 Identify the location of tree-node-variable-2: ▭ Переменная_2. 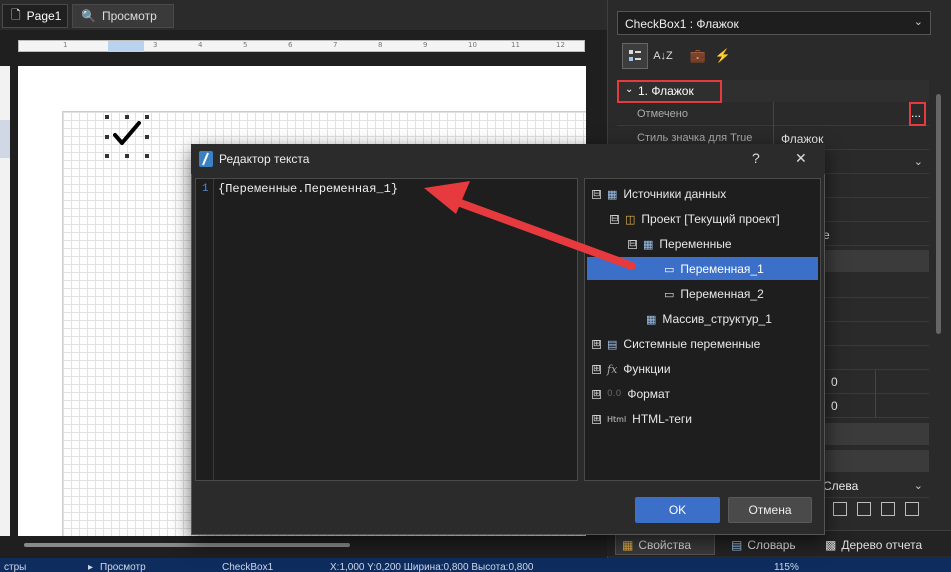
(714, 294).